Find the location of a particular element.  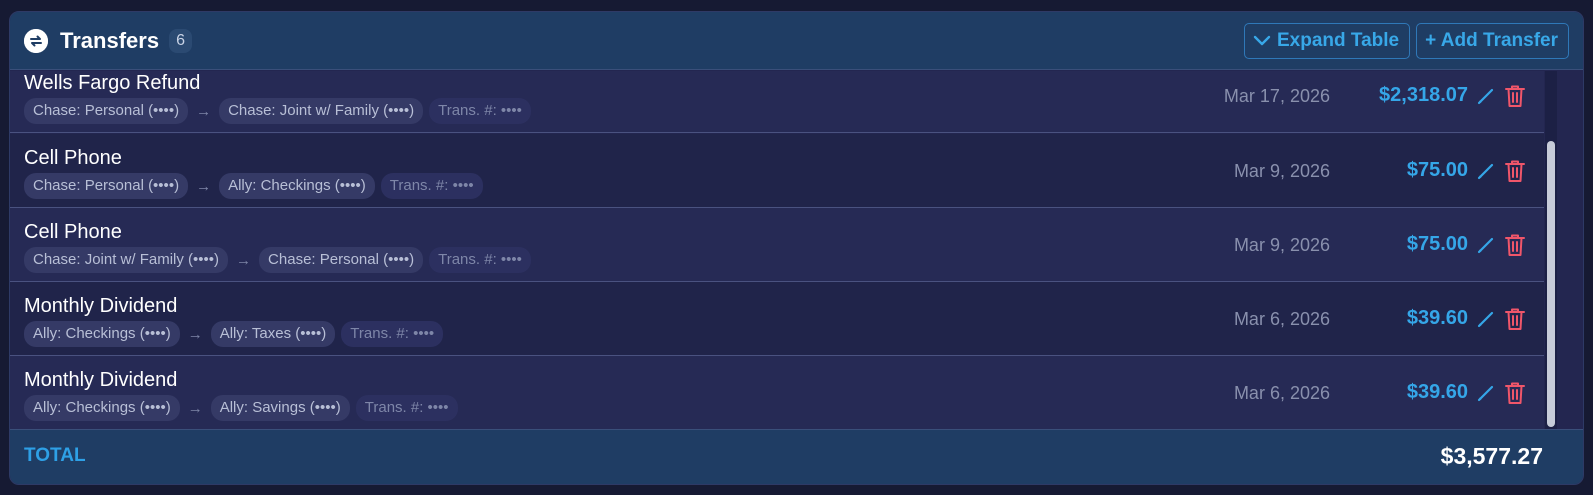

to-account-chip: Ally: Checkings (••••) is located at coordinates (297, 186).